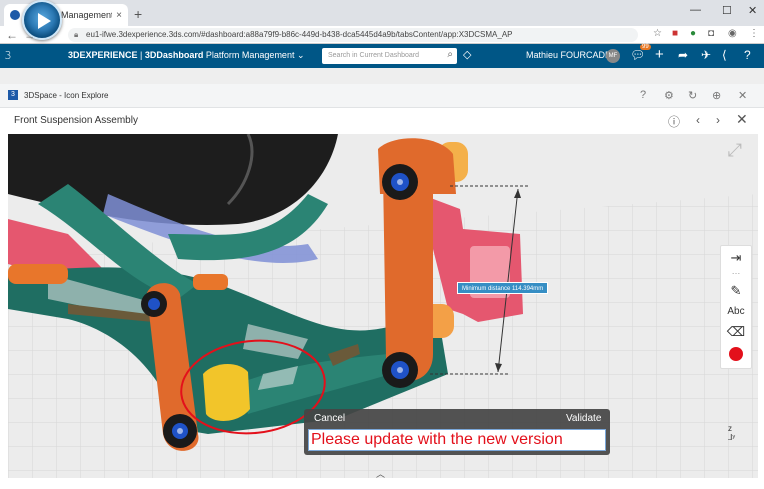 This screenshot has width=764, height=489. Describe the element at coordinates (450, 54) in the screenshot. I see `search-icon: ⌕` at that location.